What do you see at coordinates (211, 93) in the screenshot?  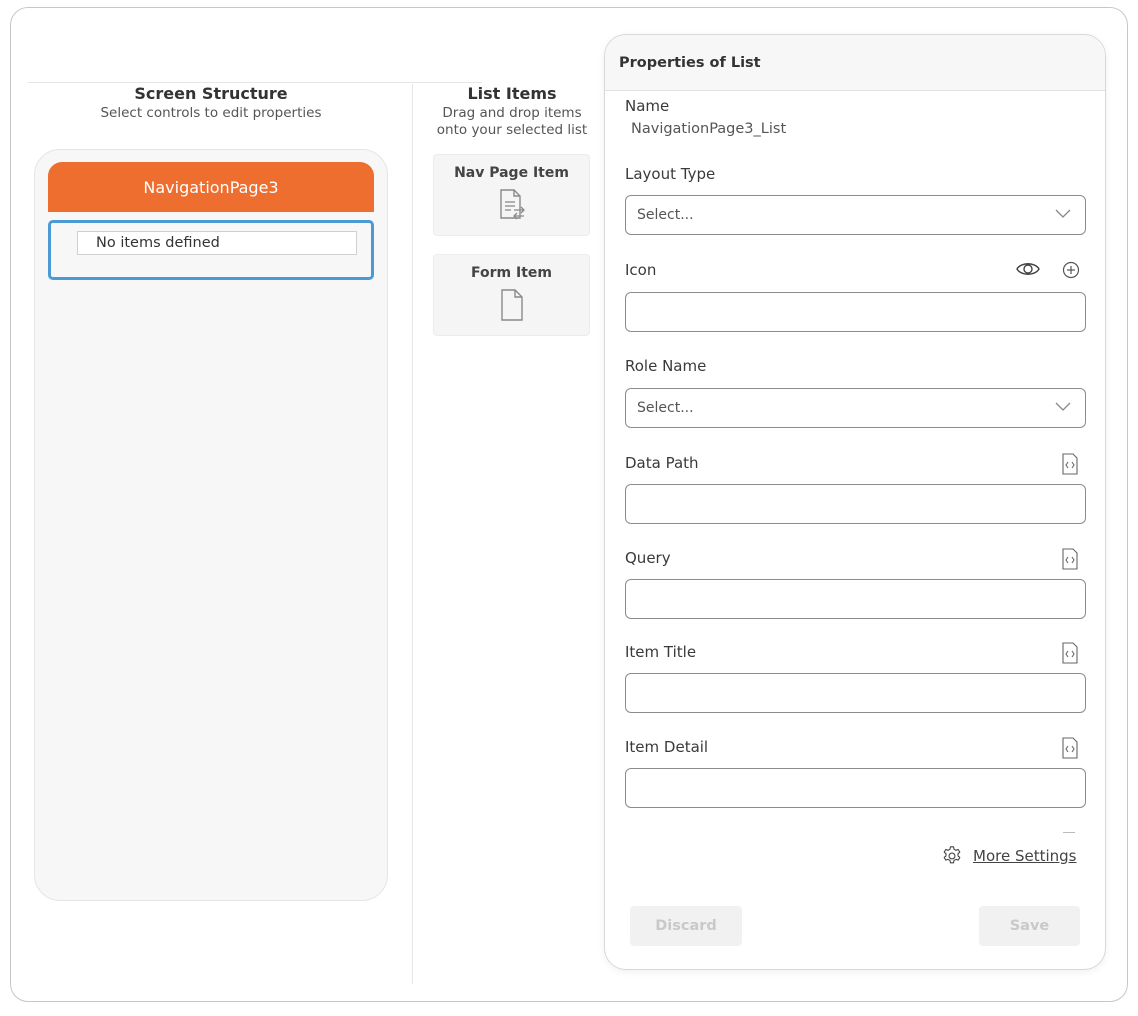 I see `screen-structure-title: Screen Structure` at bounding box center [211, 93].